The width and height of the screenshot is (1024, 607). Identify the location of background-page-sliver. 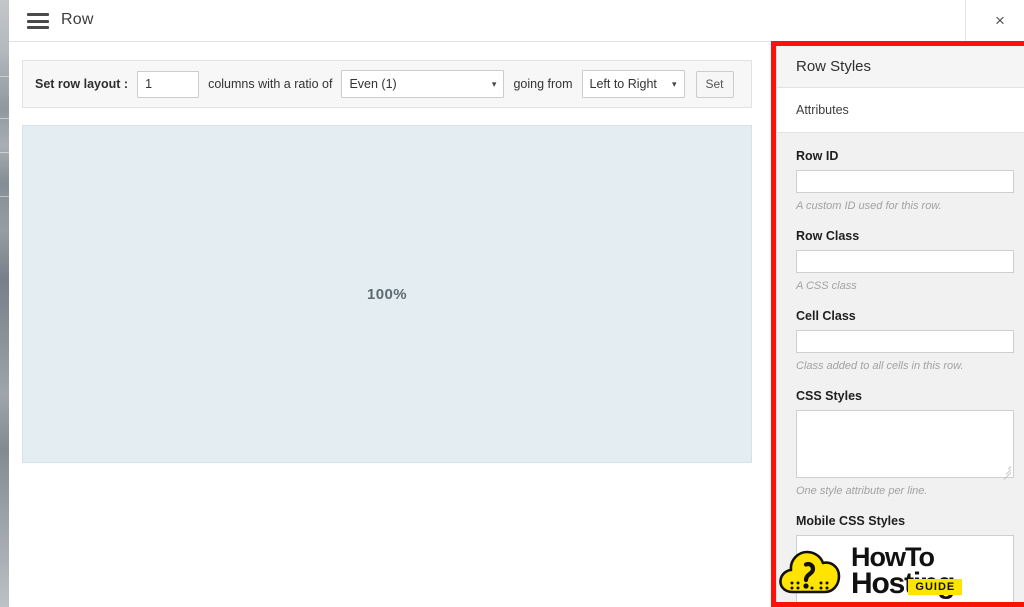
(4, 303).